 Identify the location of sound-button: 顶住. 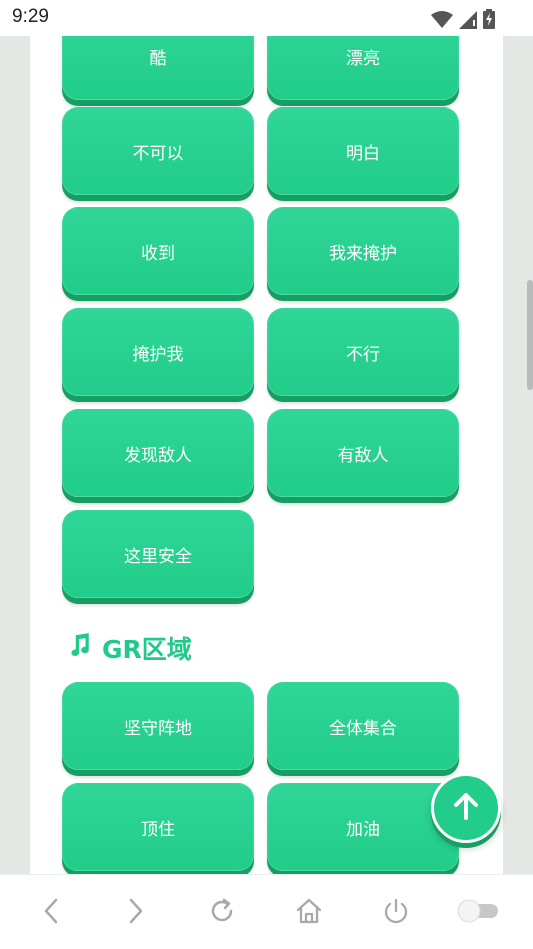
(158, 827).